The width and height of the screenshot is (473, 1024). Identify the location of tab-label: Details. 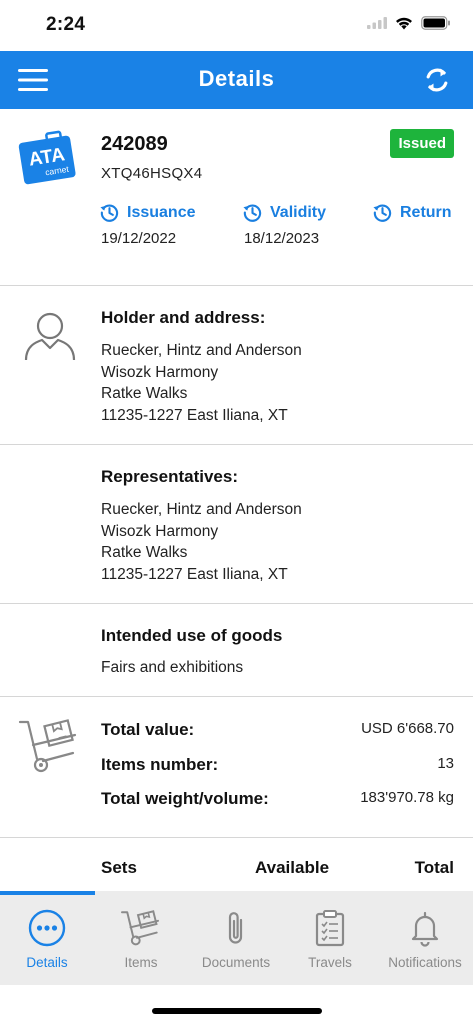
(47, 962).